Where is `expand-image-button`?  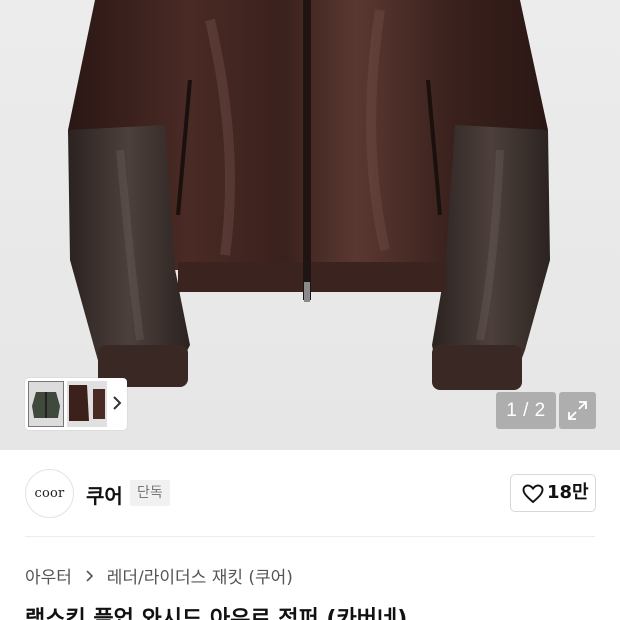 expand-image-button is located at coordinates (577, 410).